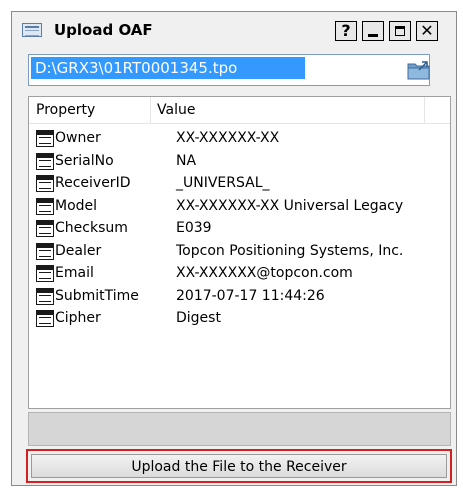  I want to click on browse-folder-button, so click(419, 70).